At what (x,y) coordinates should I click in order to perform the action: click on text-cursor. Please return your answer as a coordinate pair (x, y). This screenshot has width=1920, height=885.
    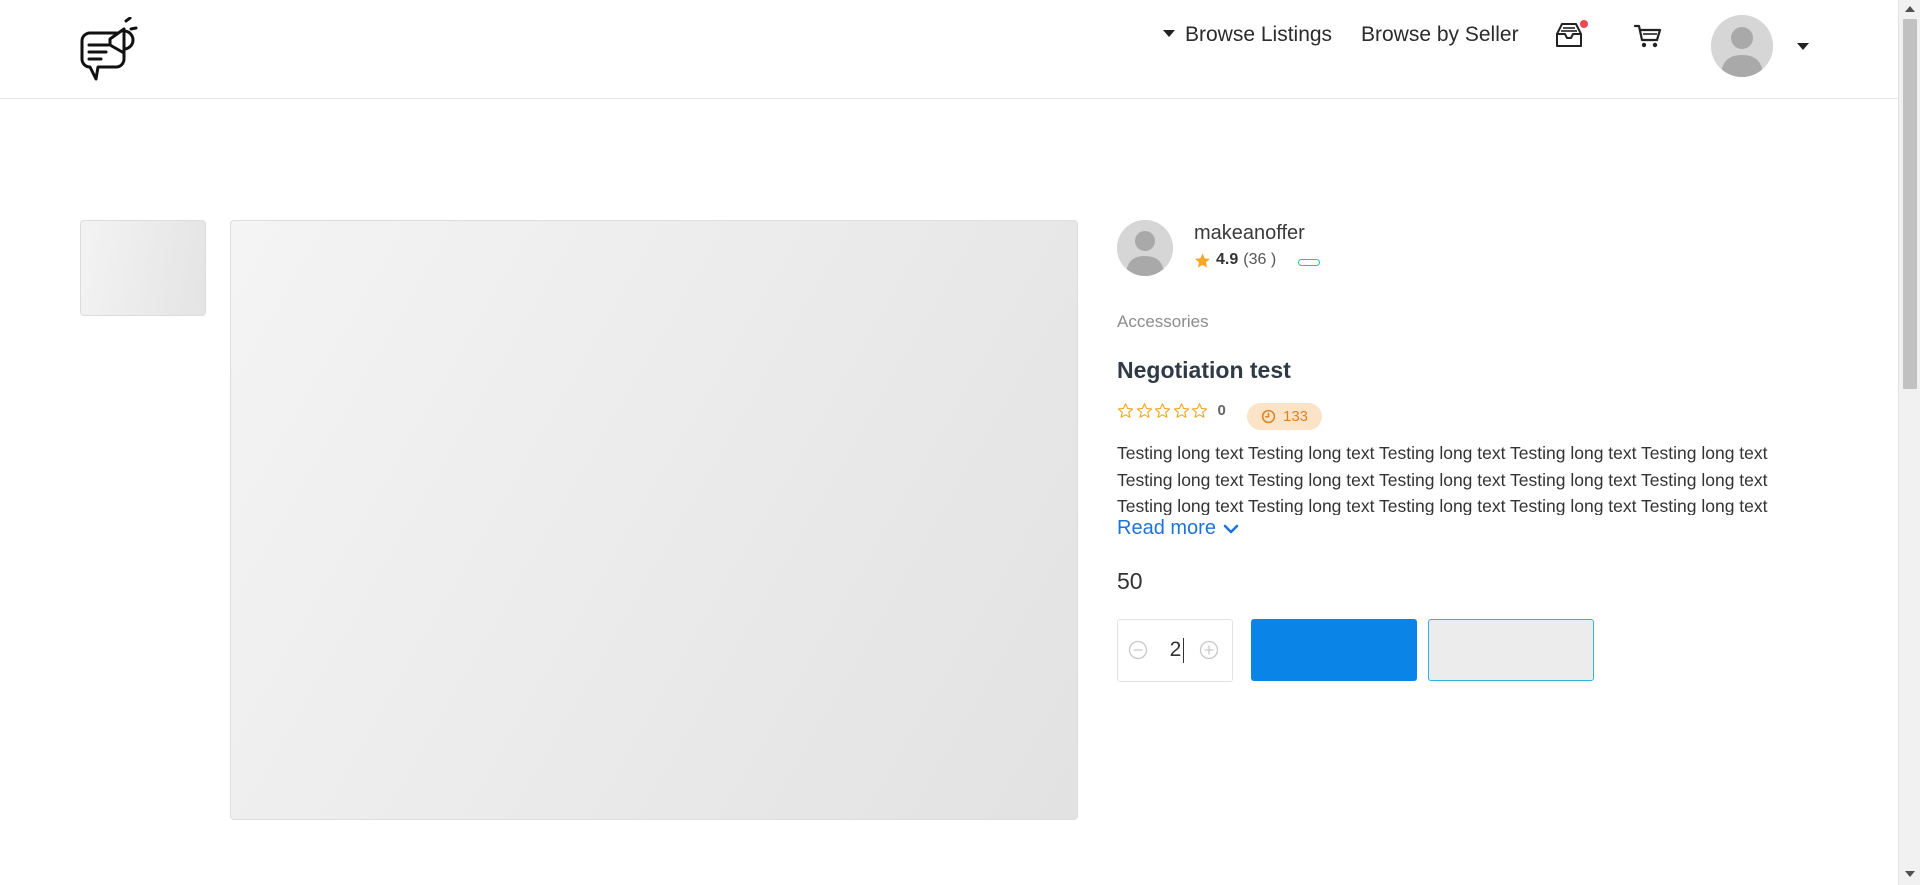
    Looking at the image, I should click on (1183, 650).